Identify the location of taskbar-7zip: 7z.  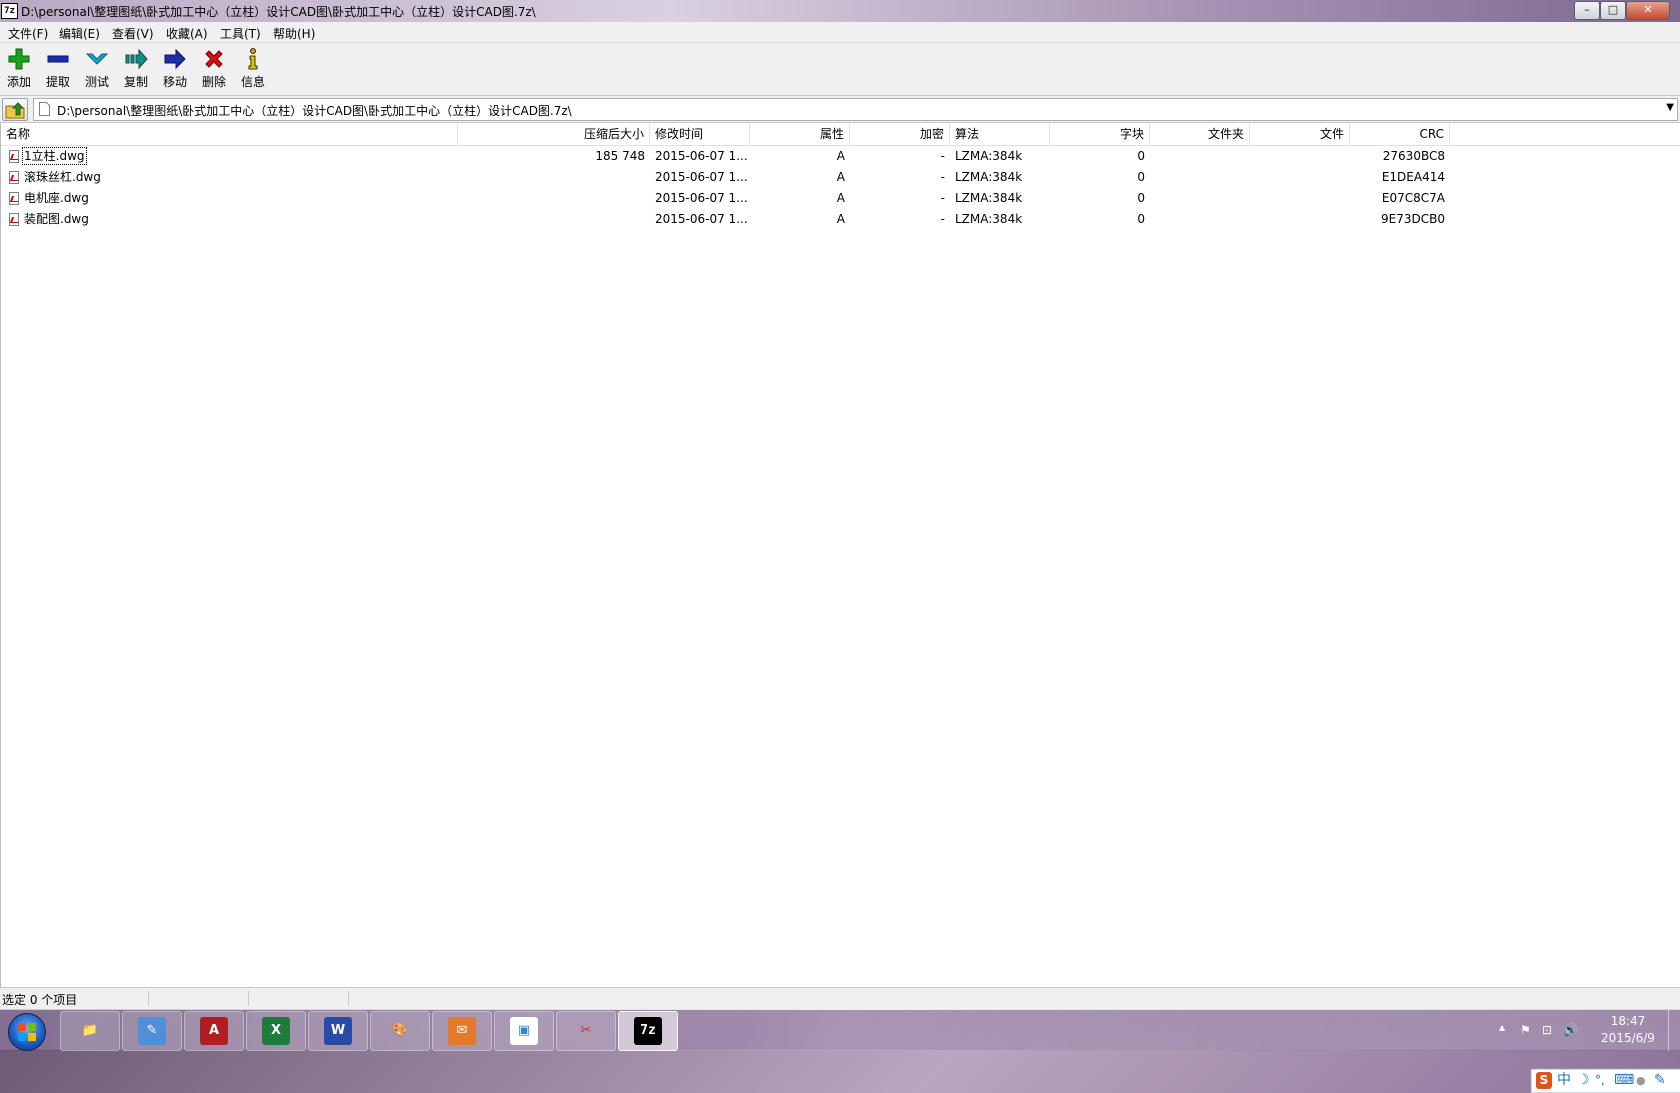
(648, 1031).